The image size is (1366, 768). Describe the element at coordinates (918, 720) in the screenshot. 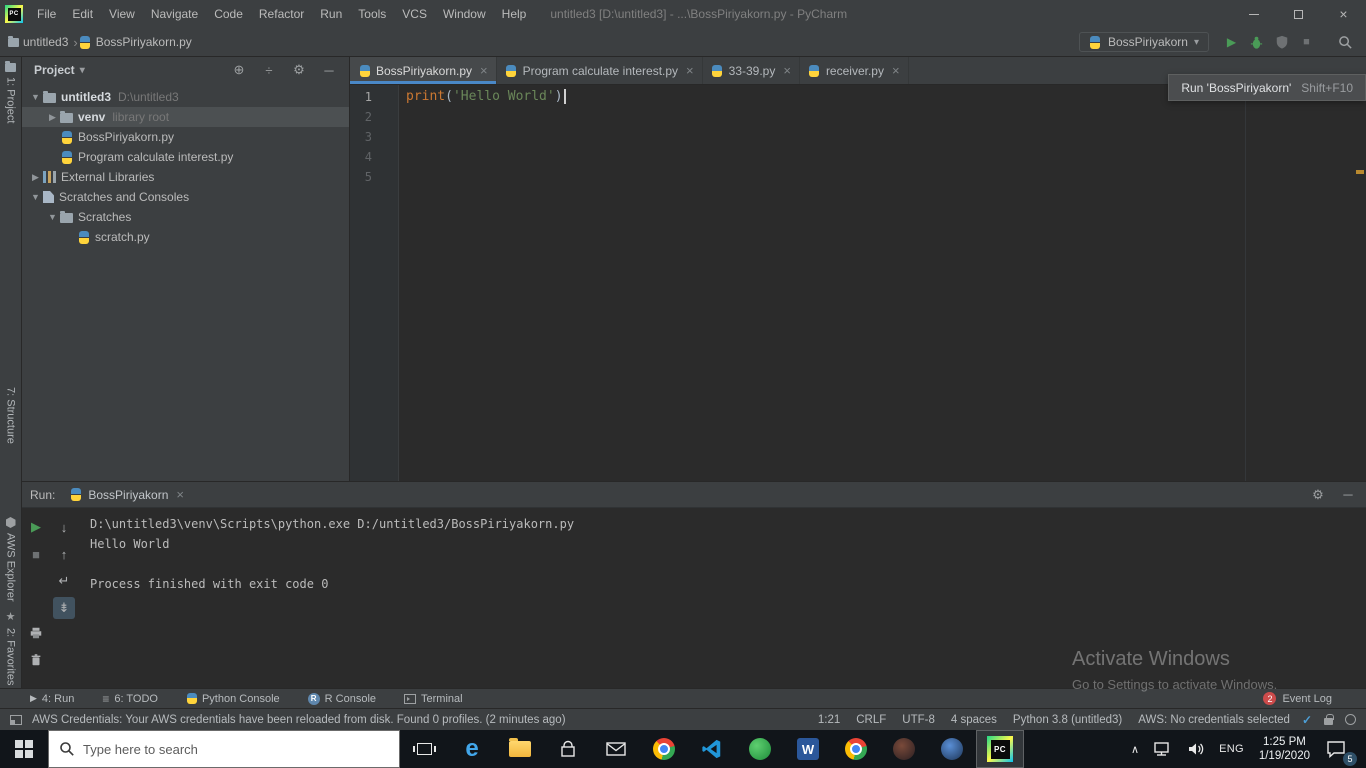

I see `encoding-widget: UTF-8` at that location.